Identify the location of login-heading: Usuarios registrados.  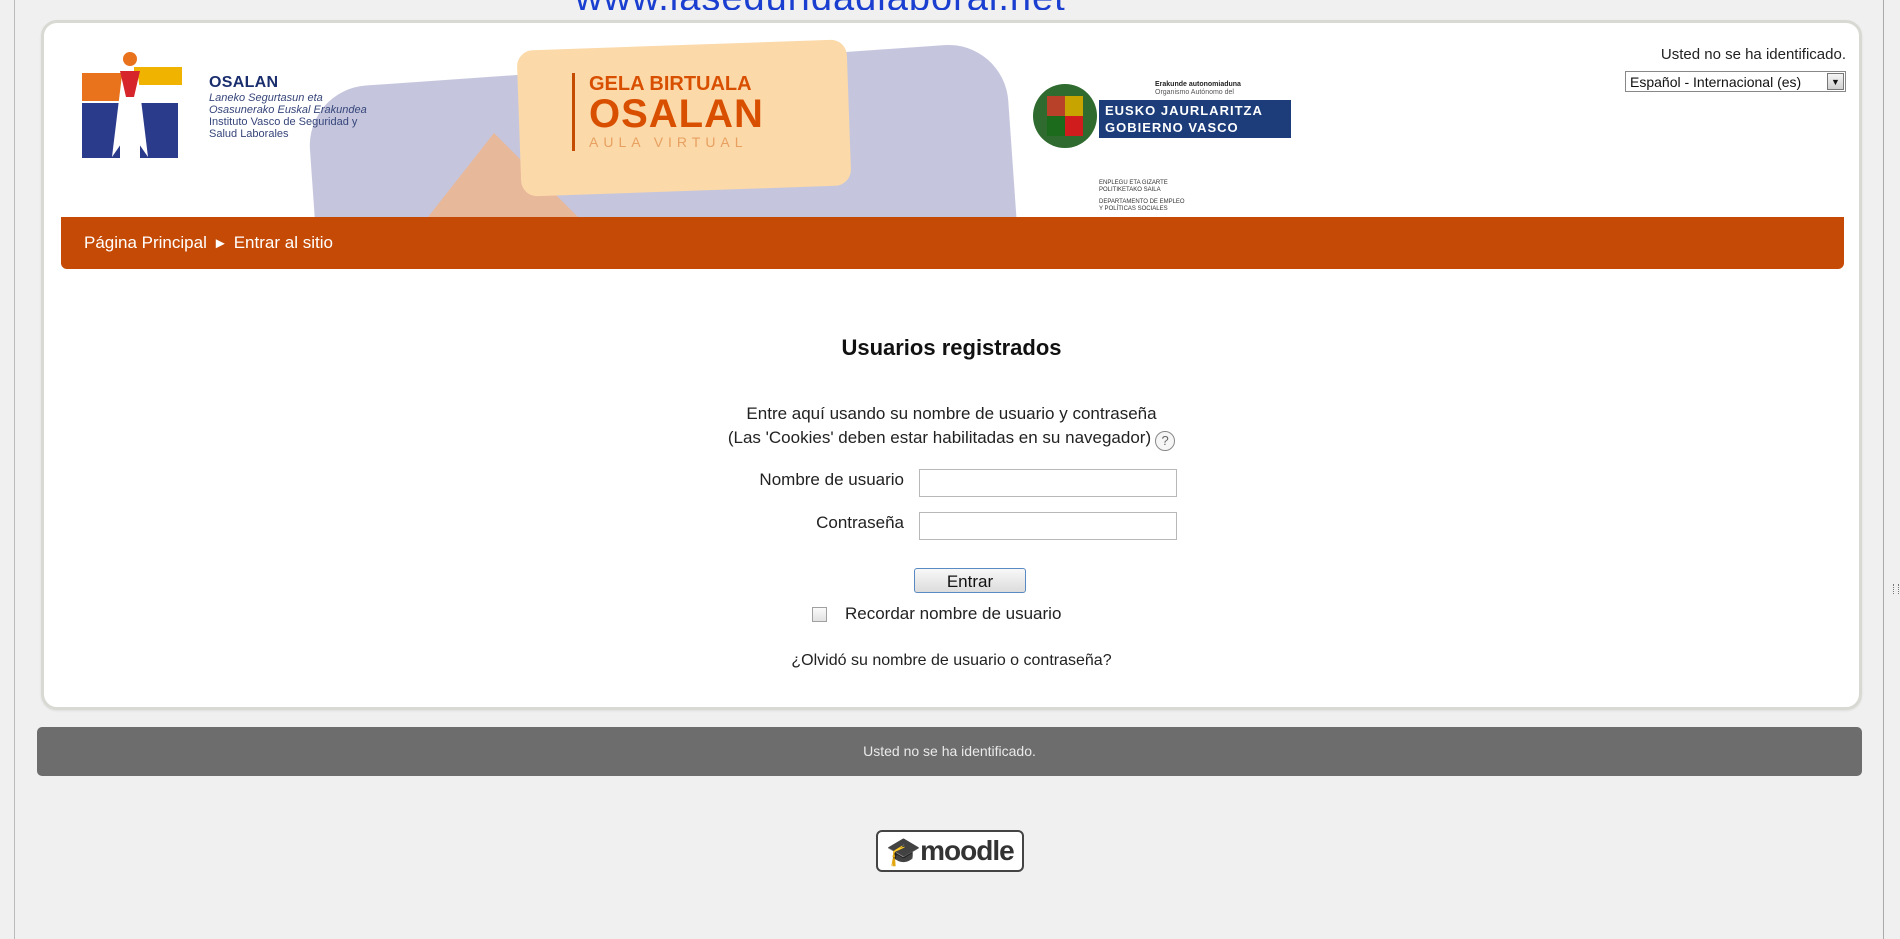
(951, 347).